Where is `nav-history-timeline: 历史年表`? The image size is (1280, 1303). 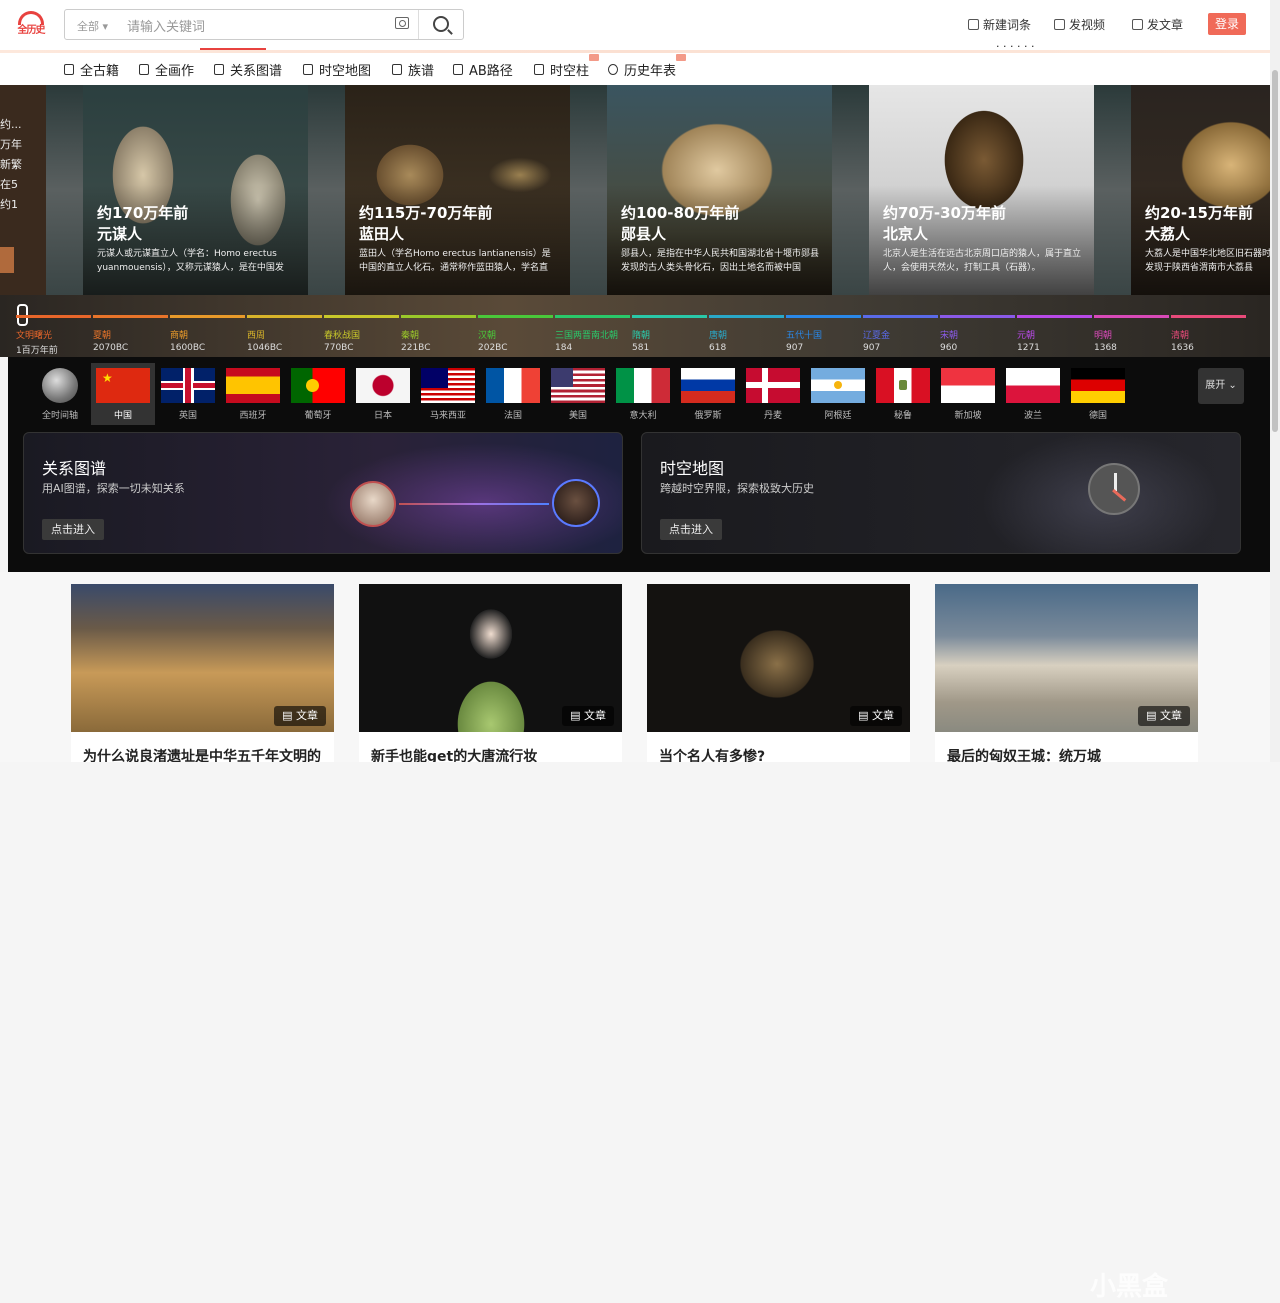
nav-history-timeline: 历史年表 is located at coordinates (647, 66).